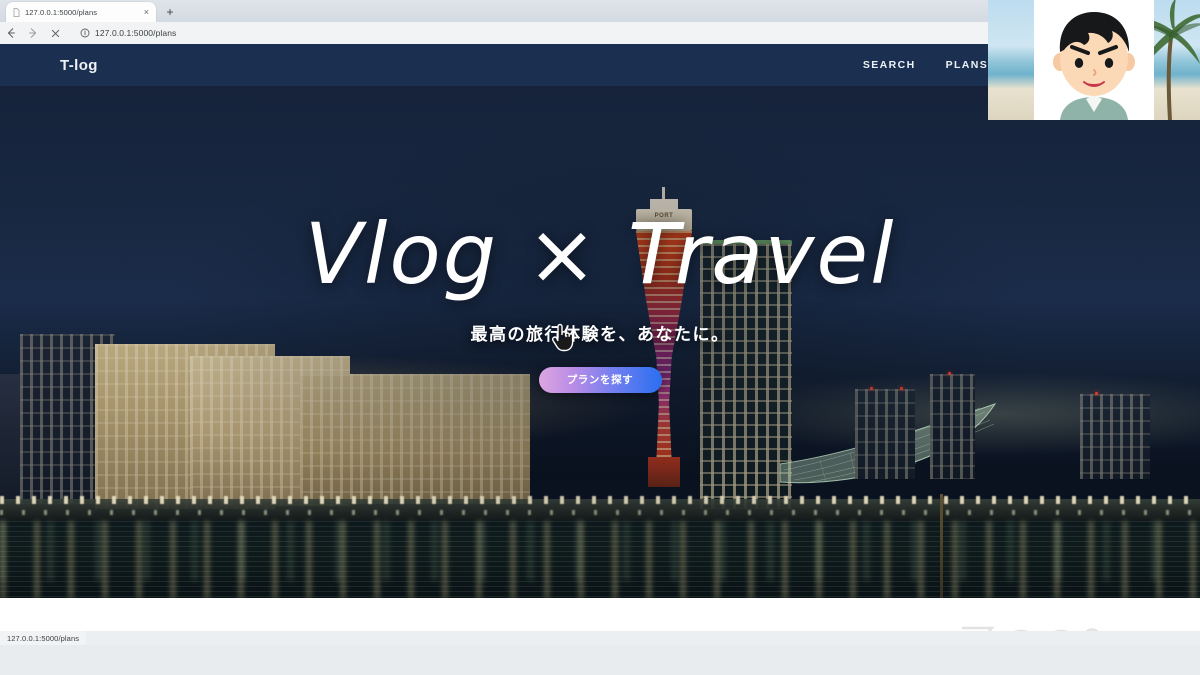 This screenshot has width=1200, height=675. Describe the element at coordinates (600, 638) in the screenshot. I see `browser-status-bar` at that location.